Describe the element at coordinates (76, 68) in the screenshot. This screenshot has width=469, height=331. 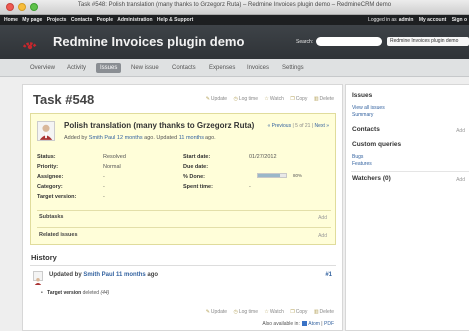
I see `tab-activity: Activity` at that location.